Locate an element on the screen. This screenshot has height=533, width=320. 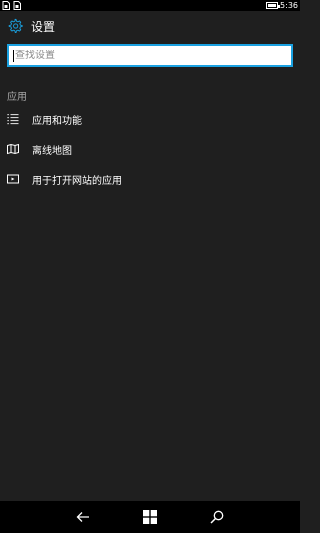
gear-icon is located at coordinates (15, 25).